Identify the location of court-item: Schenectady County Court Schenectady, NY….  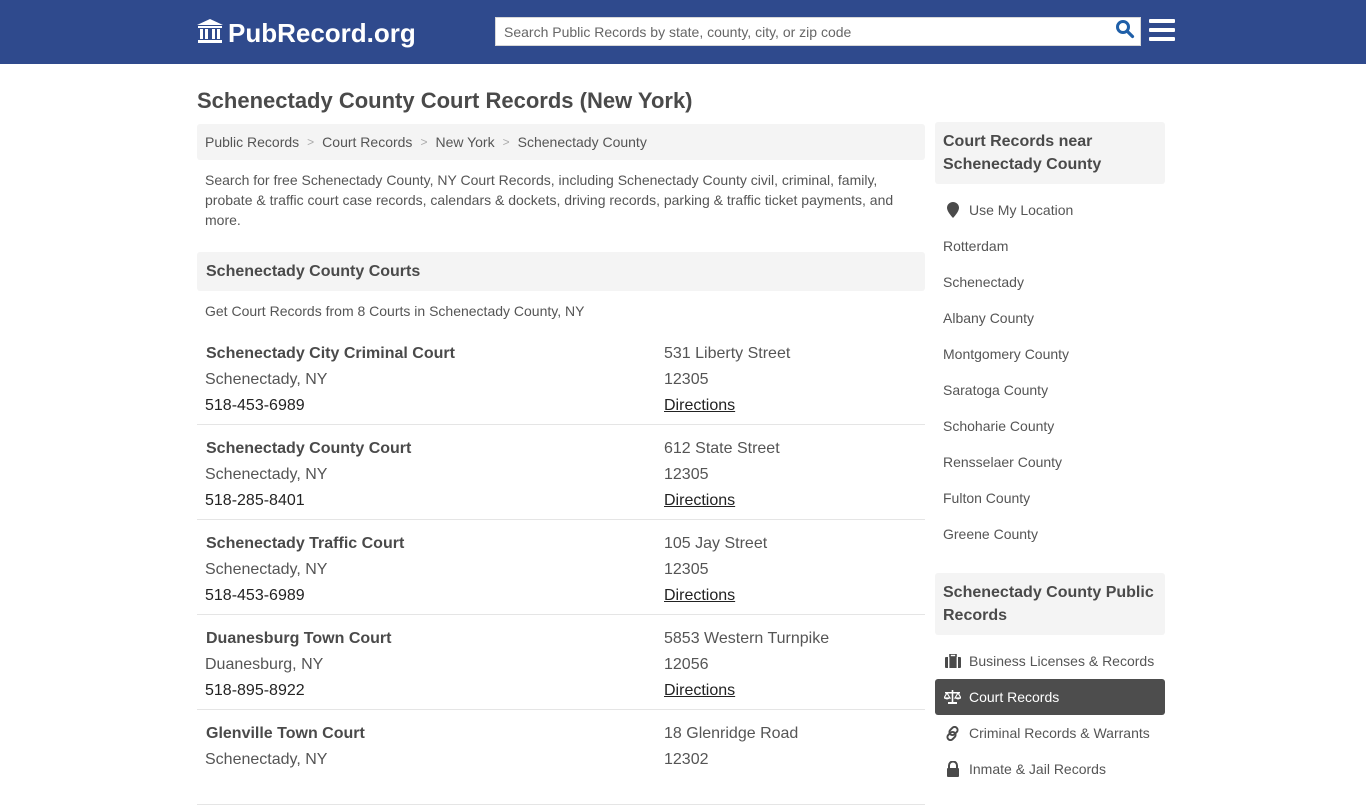
(561, 472).